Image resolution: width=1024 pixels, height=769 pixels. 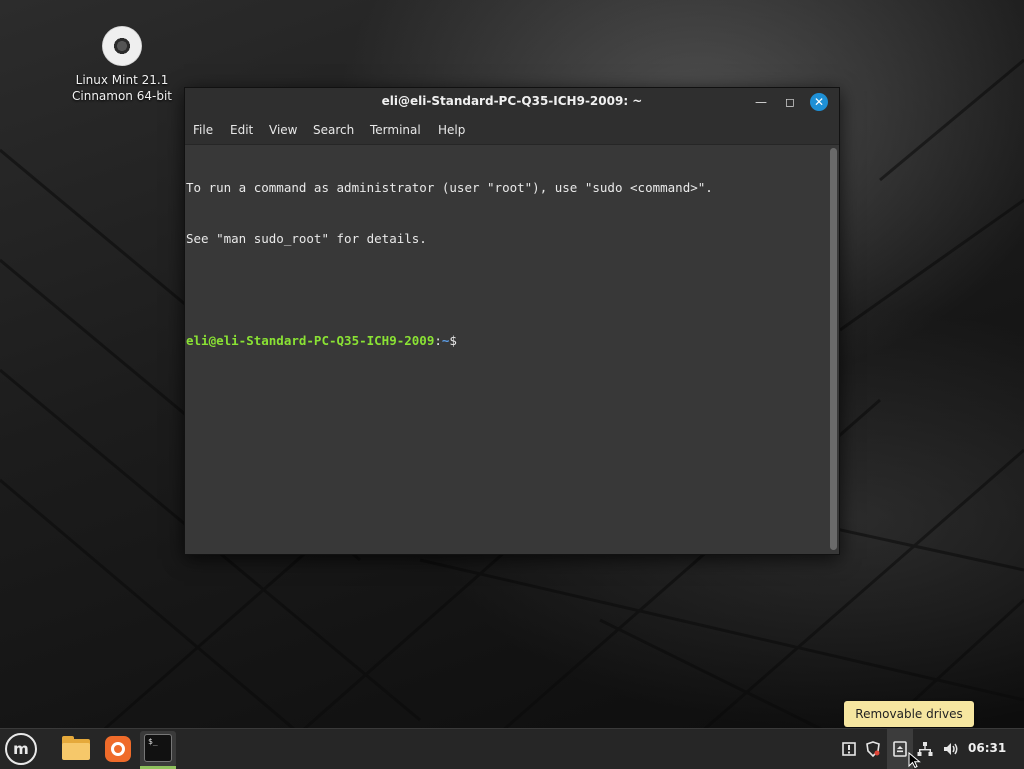 I want to click on menu-edit: Edit, so click(x=241, y=130).